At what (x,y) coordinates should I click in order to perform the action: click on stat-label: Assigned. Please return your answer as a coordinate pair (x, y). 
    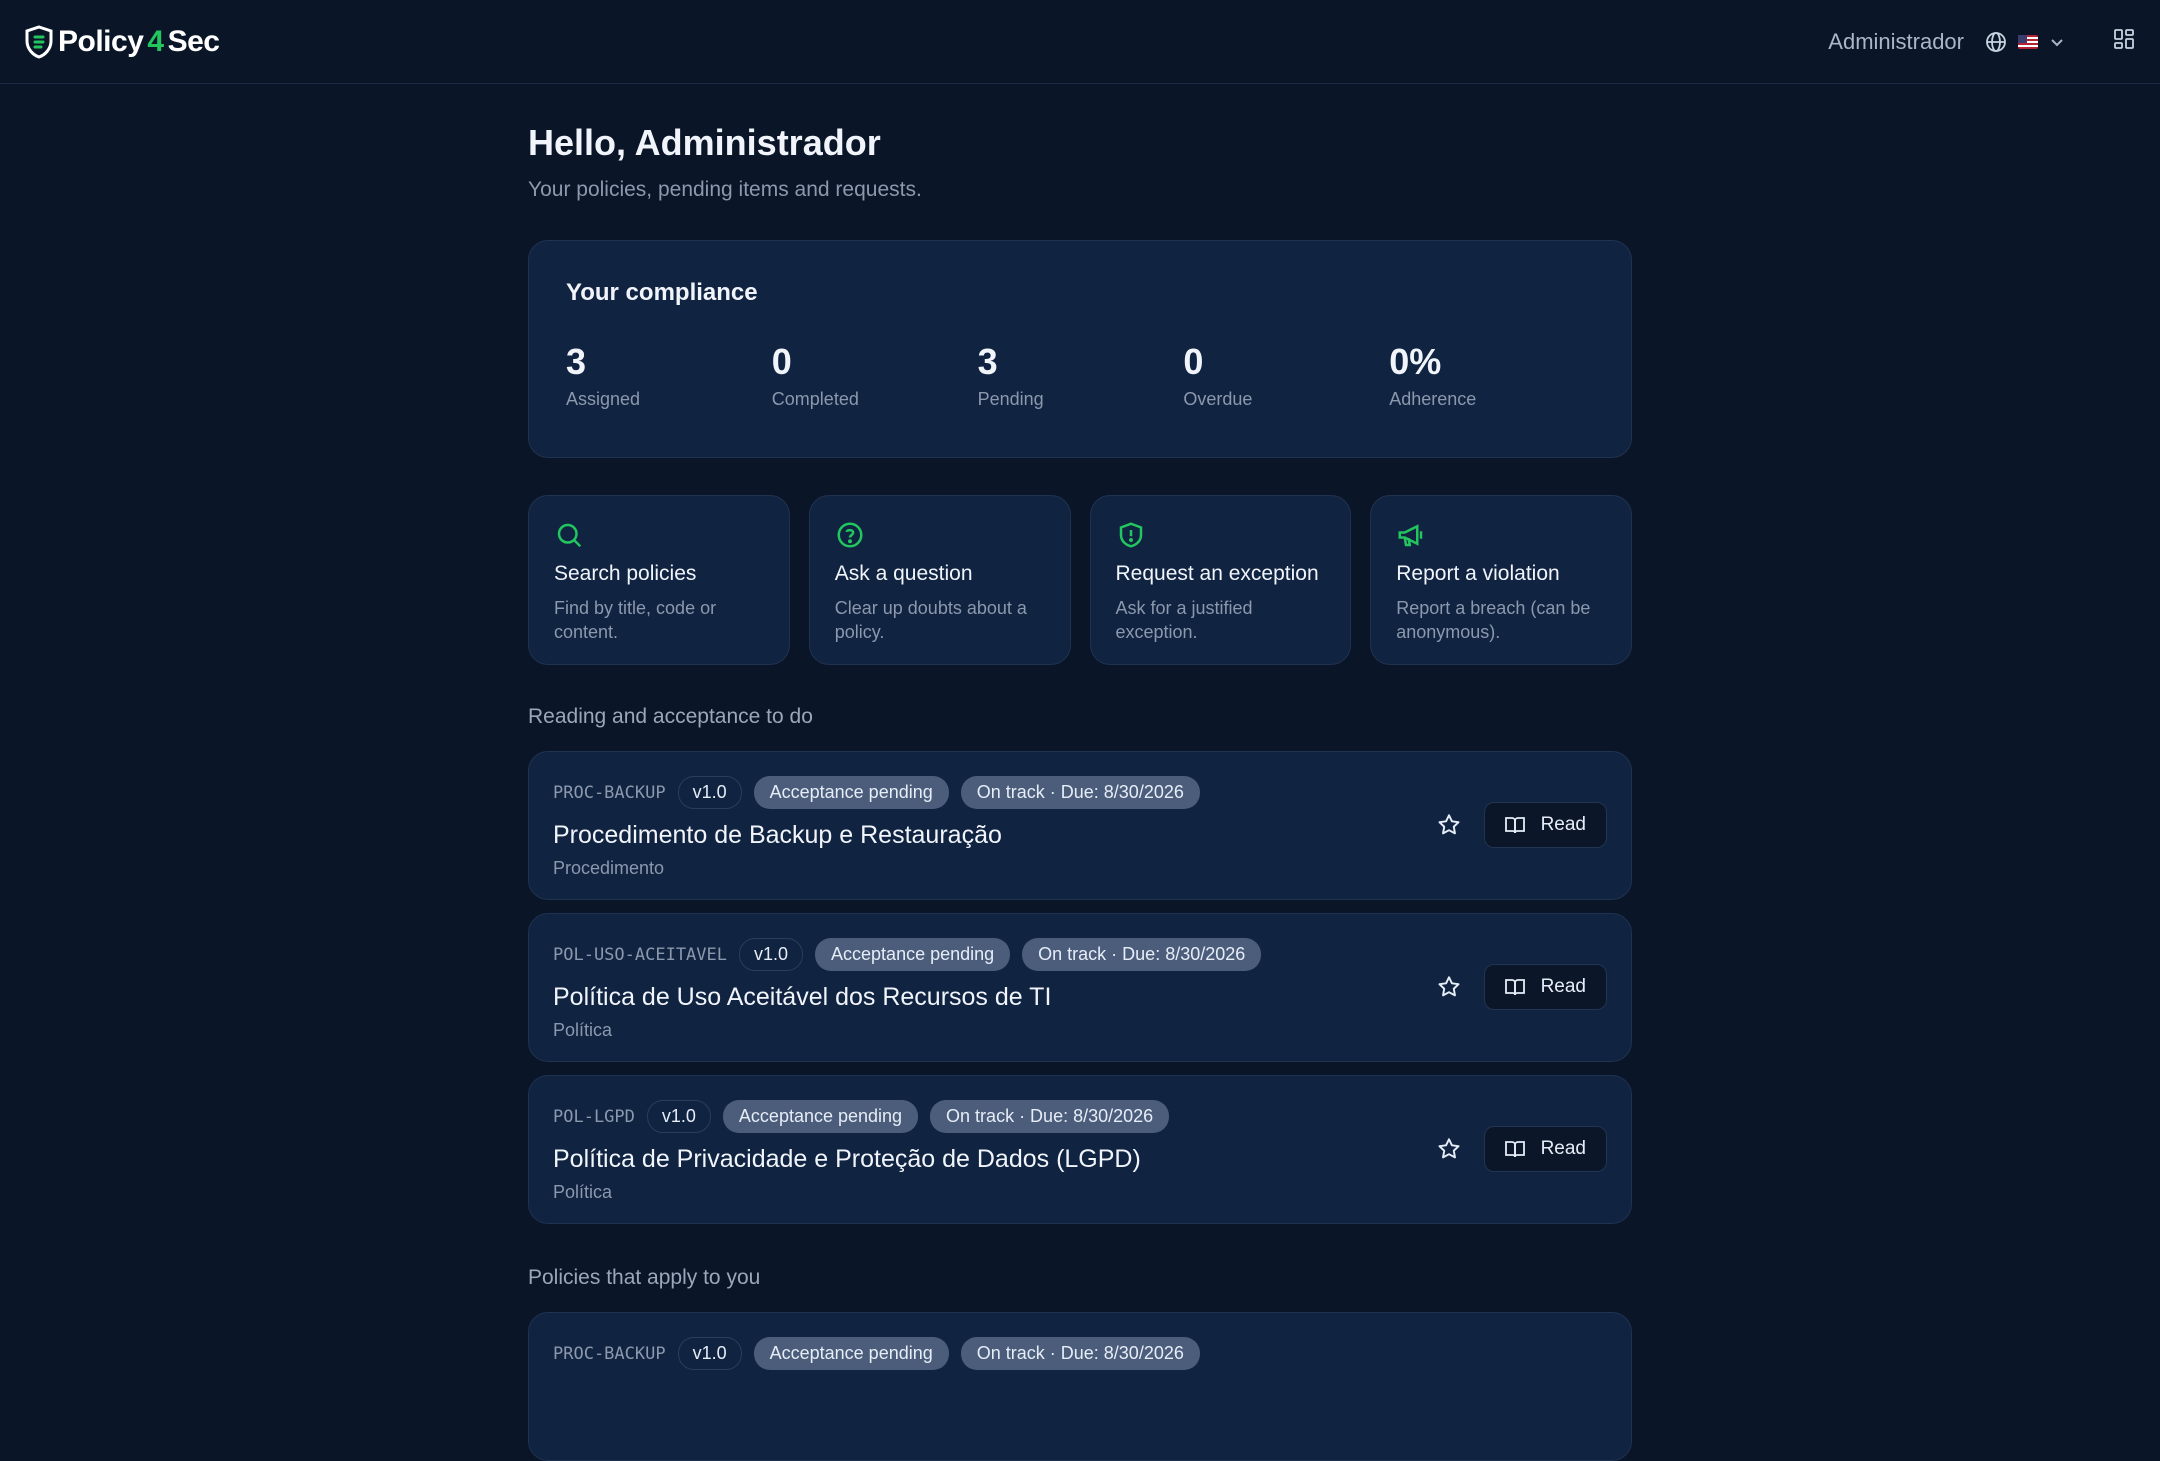
    Looking at the image, I should click on (603, 399).